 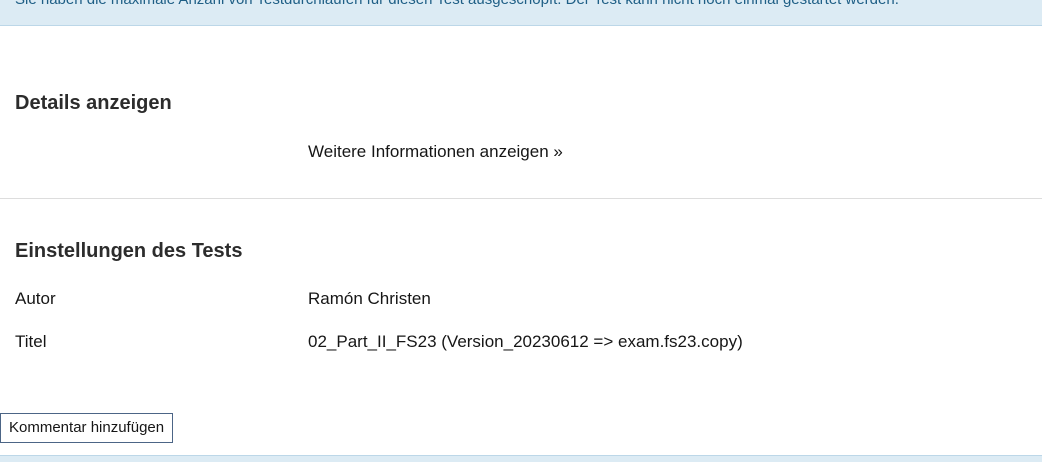 I want to click on show-more-info-link: Weitere Informationen anzeigen », so click(x=435, y=152).